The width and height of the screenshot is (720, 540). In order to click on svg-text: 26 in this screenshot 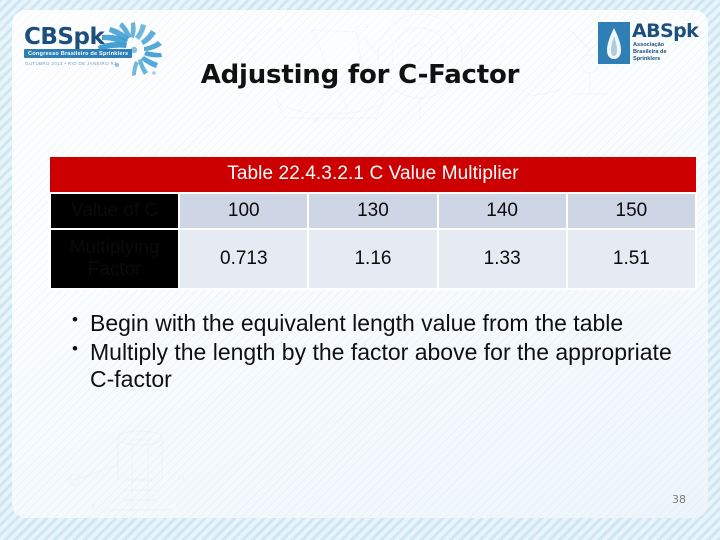, I will do `click(279, 31)`.